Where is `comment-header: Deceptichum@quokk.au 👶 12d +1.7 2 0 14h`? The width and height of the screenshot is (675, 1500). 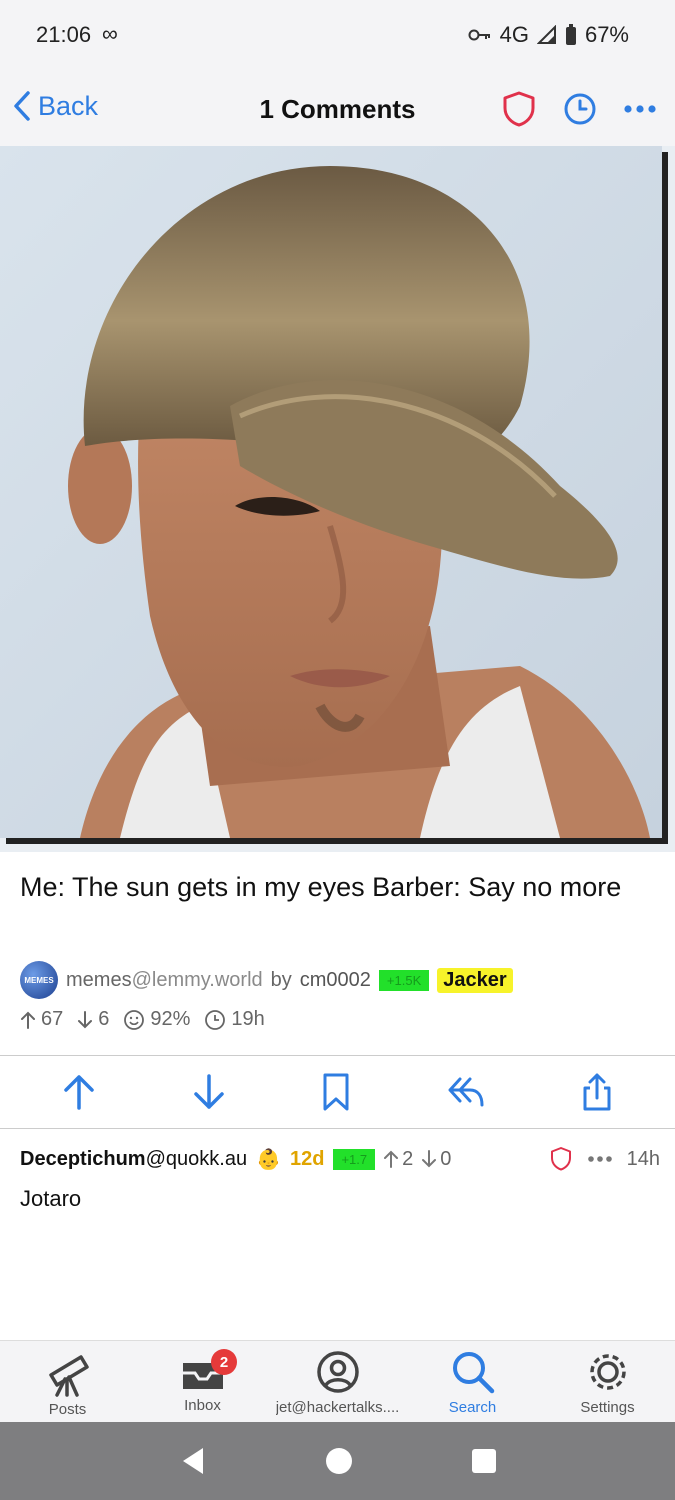 comment-header: Deceptichum@quokk.au 👶 12d +1.7 2 0 14h is located at coordinates (340, 1159).